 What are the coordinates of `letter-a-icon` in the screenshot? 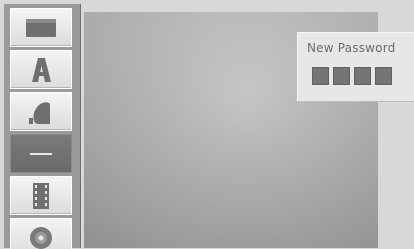 It's located at (41, 70).